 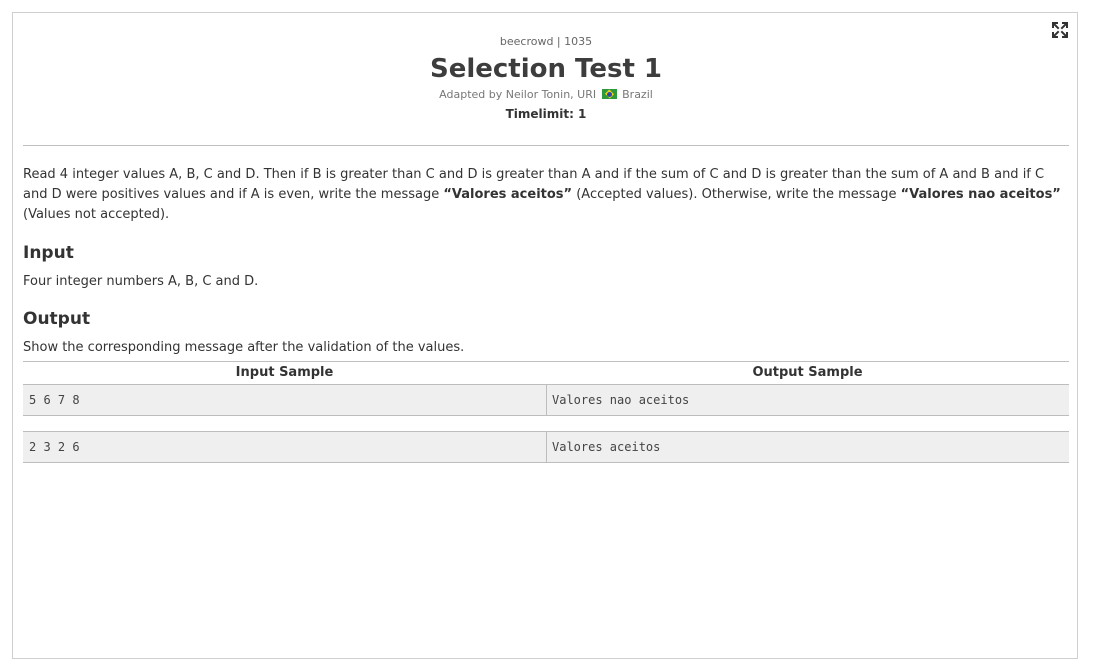 What do you see at coordinates (546, 145) in the screenshot?
I see `header-divider` at bounding box center [546, 145].